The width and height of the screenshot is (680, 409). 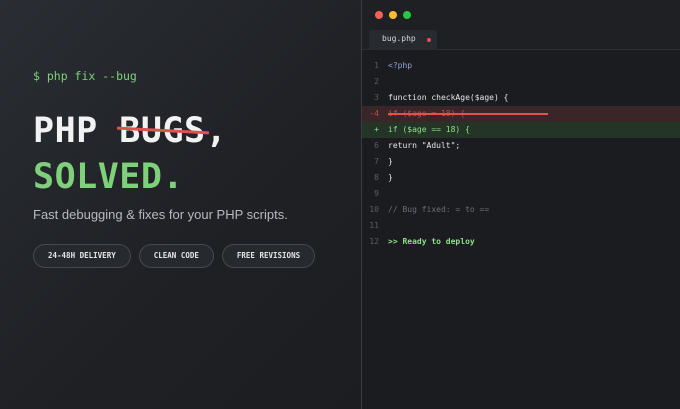 I want to click on line-number: 3, so click(x=376, y=97).